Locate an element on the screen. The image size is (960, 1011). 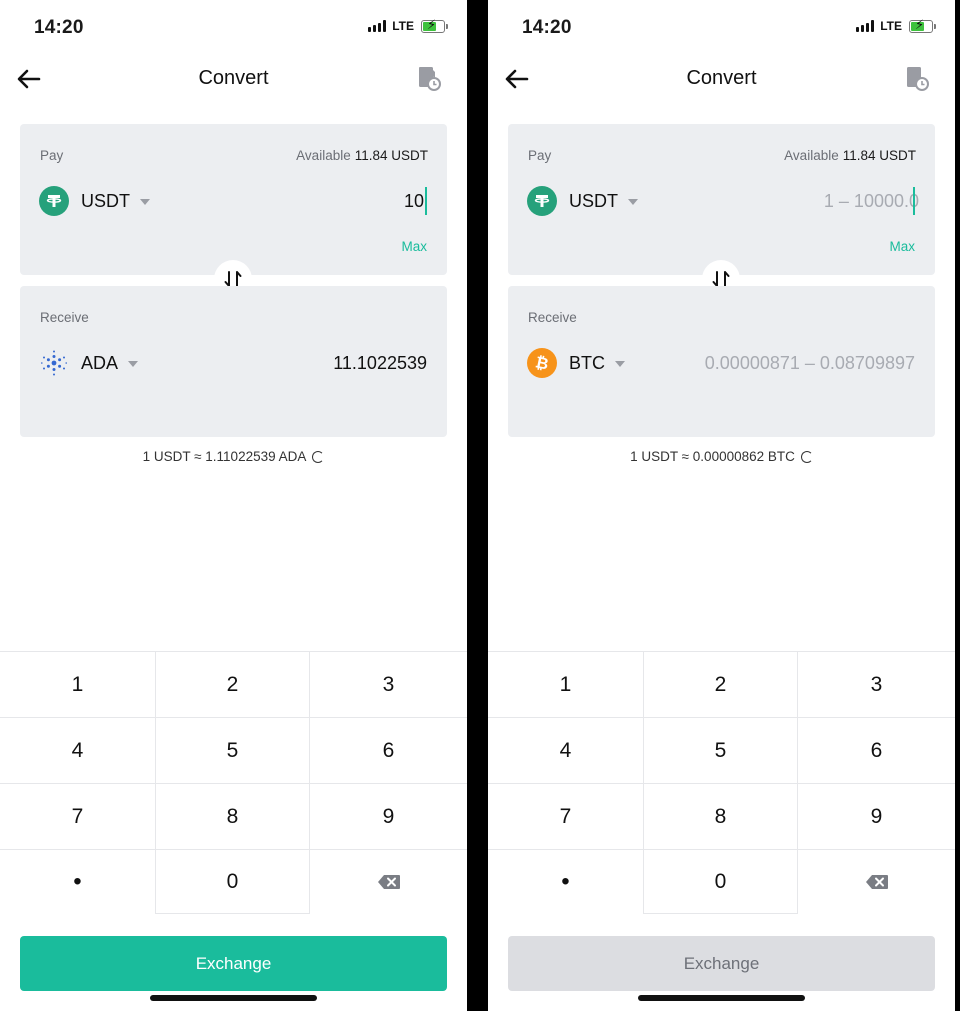
receive-coin-selector: ₿ BTC is located at coordinates (576, 363).